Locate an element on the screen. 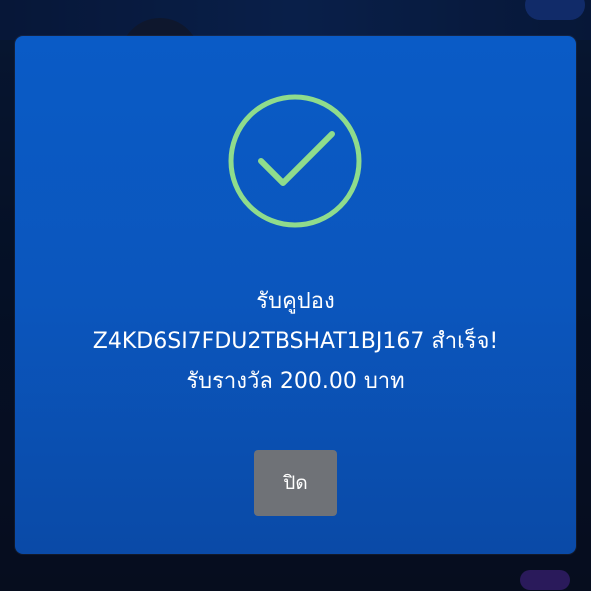  message-line-title: รับคูปอง is located at coordinates (295, 301).